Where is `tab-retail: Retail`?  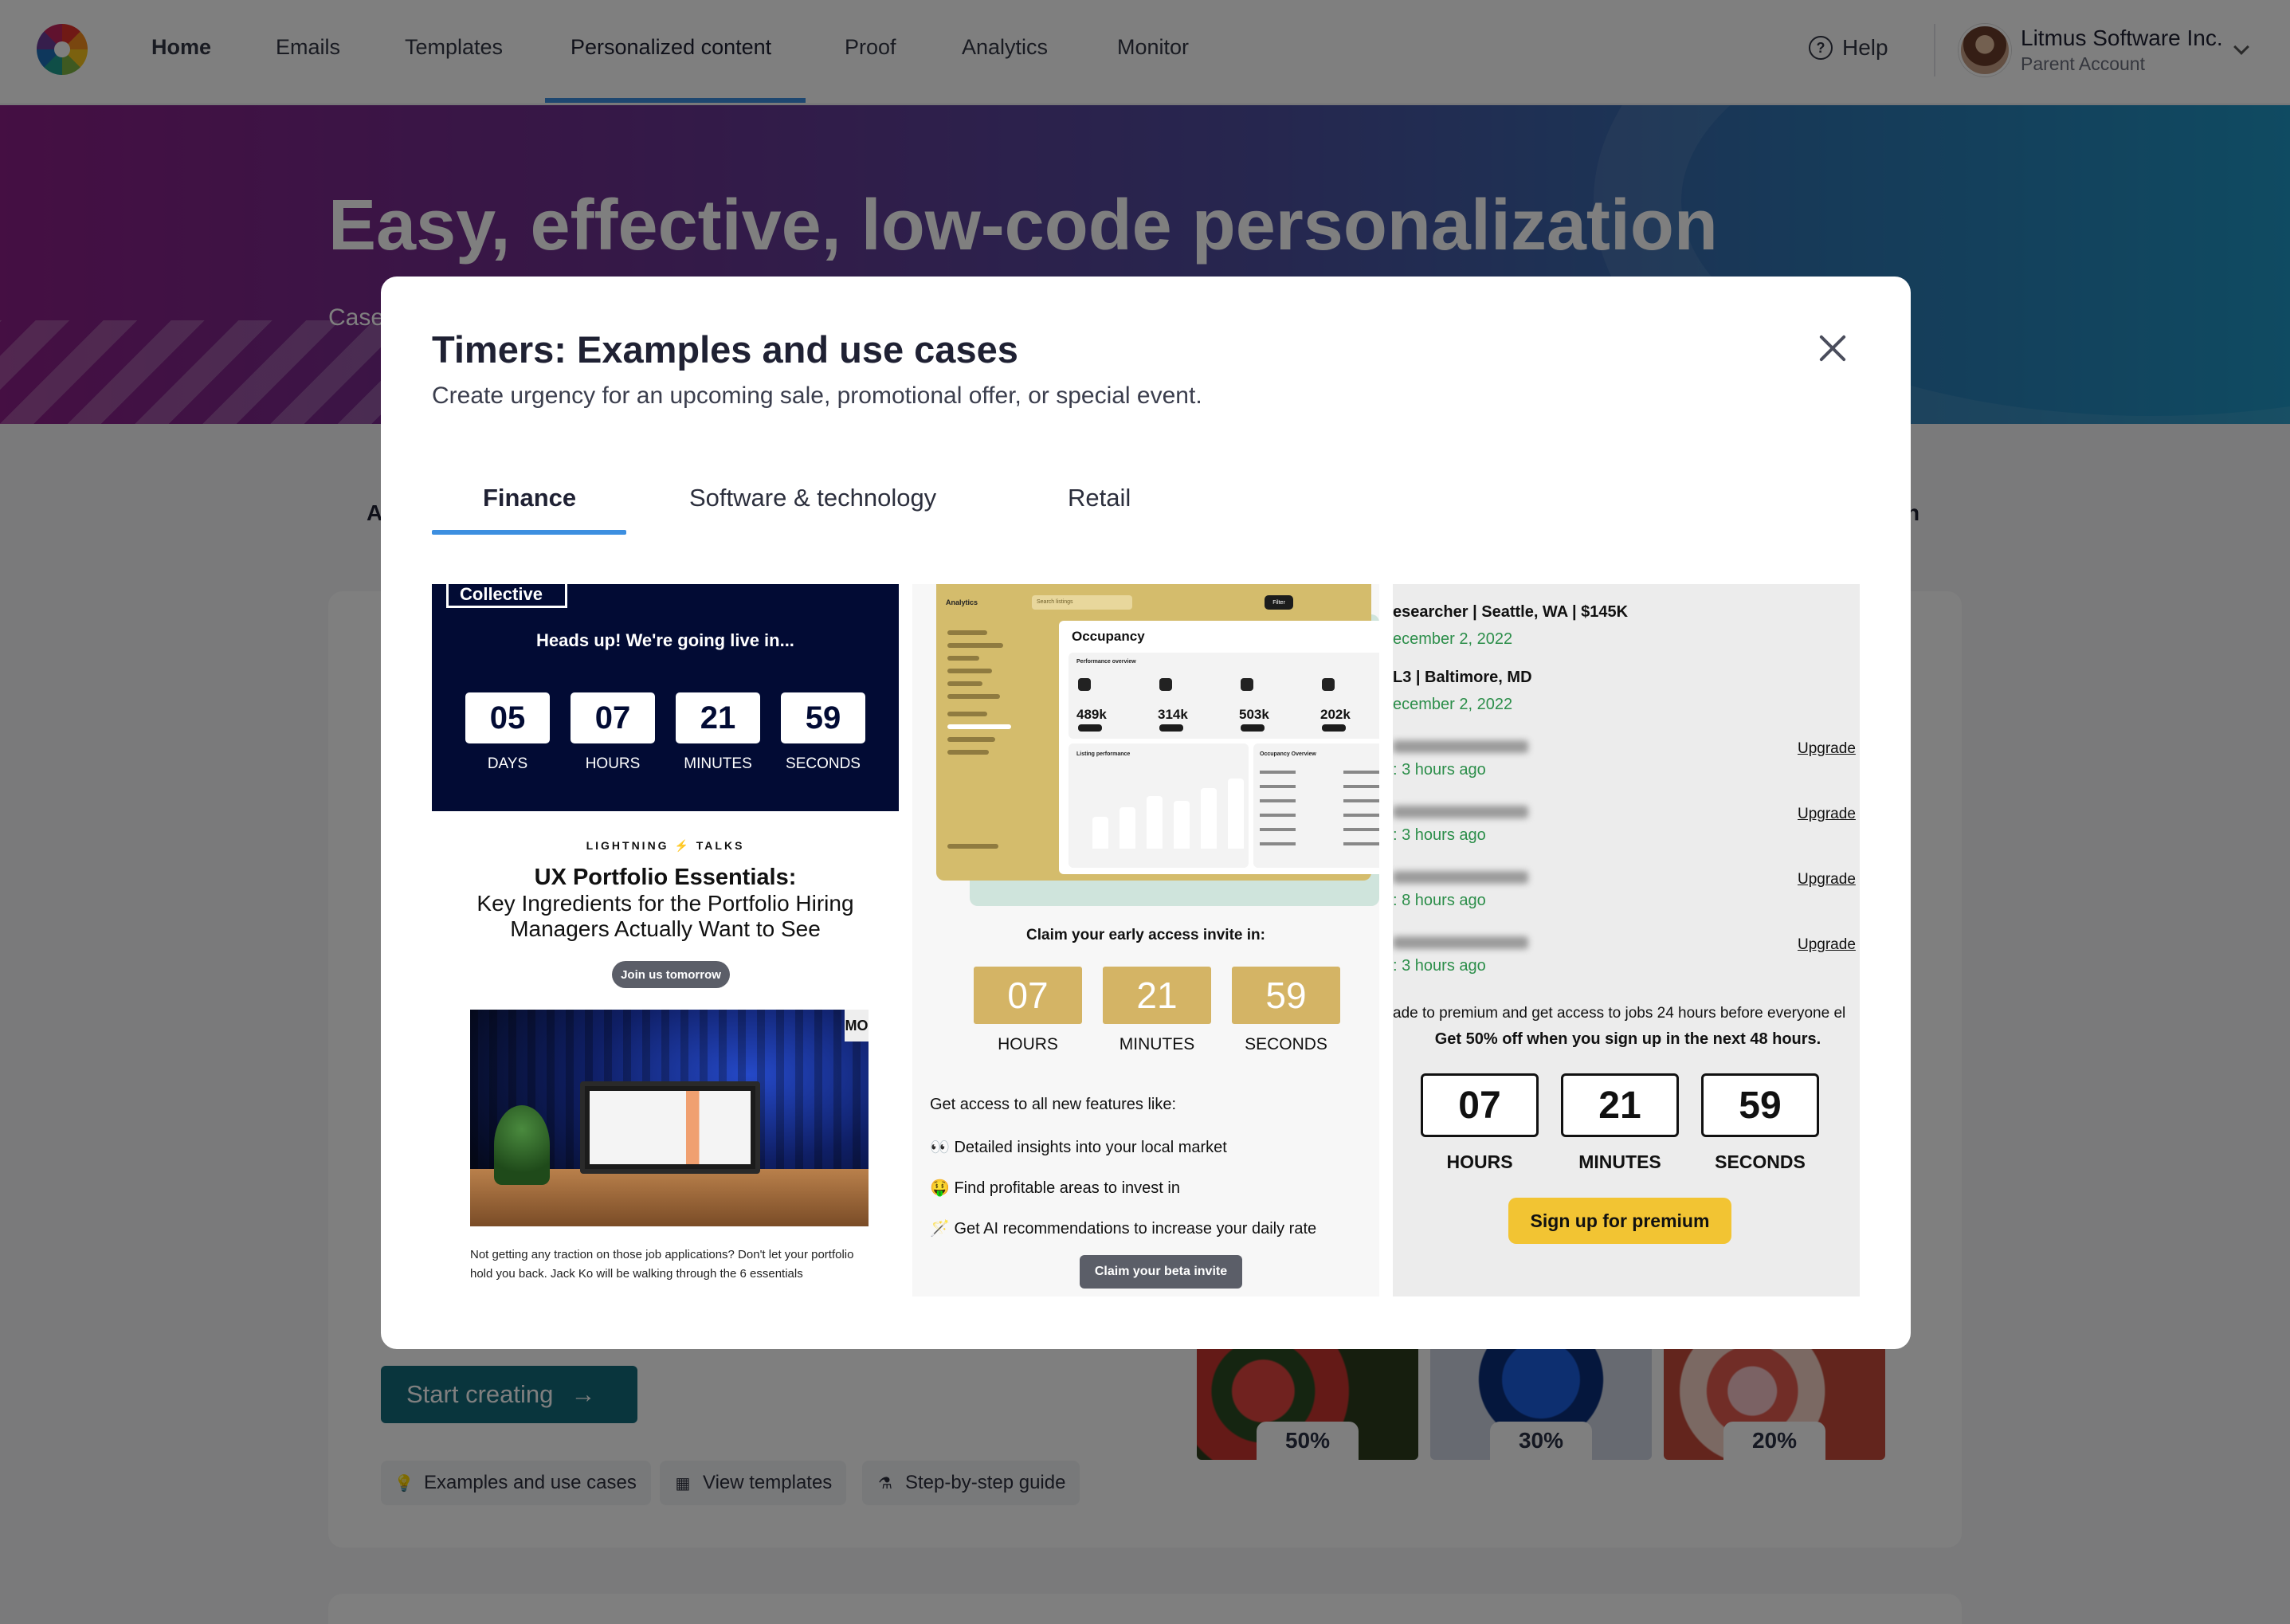
tab-retail: Retail is located at coordinates (1099, 498).